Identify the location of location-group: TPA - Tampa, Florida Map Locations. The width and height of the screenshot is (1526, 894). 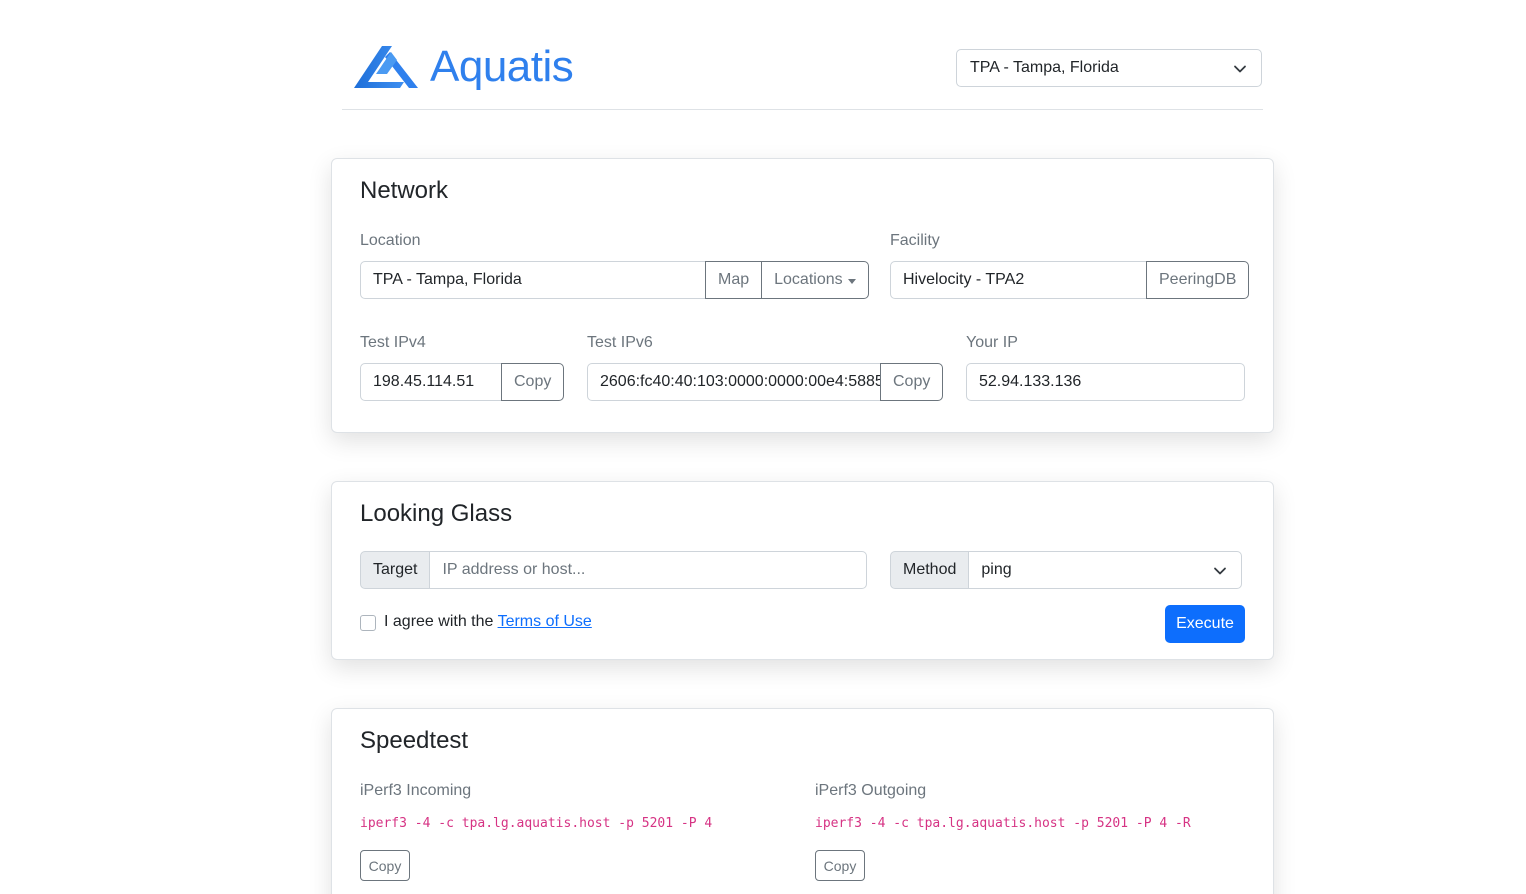
(614, 280).